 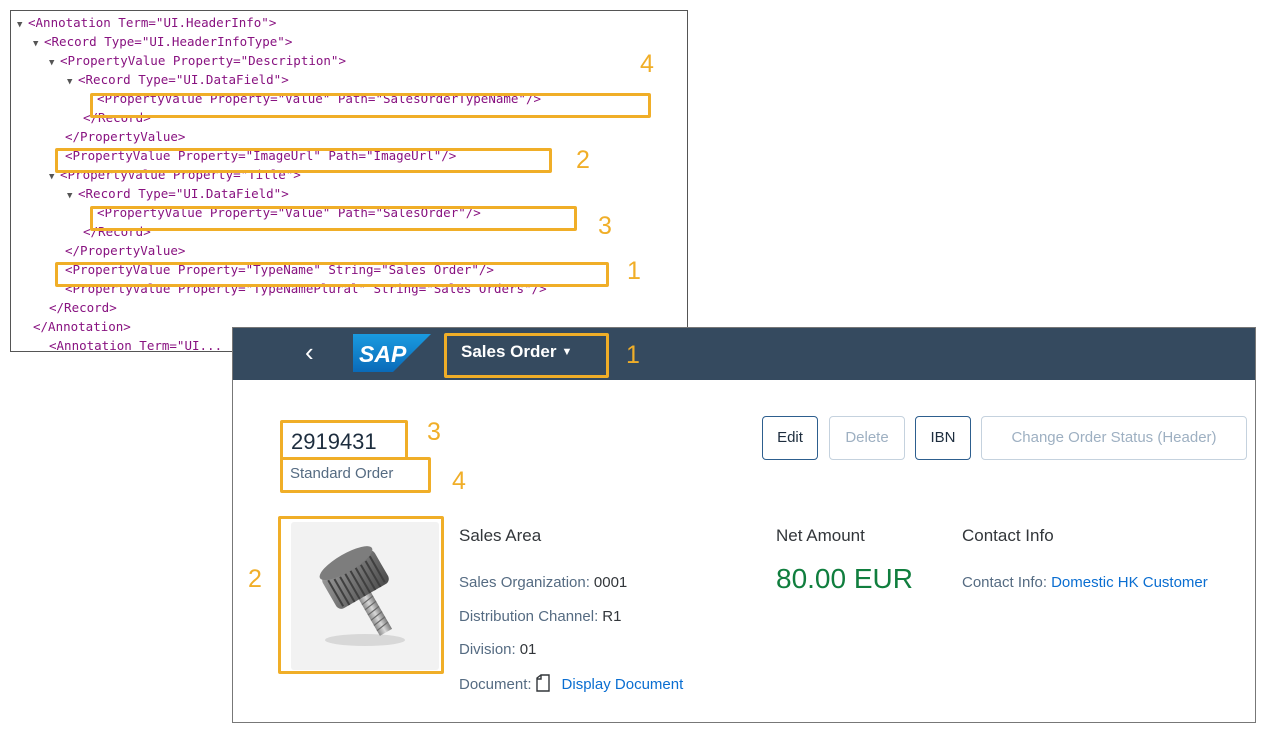 What do you see at coordinates (162, 41) in the screenshot?
I see `xml-line: ▼ <Record Type="UI.HeaderInfoType">` at bounding box center [162, 41].